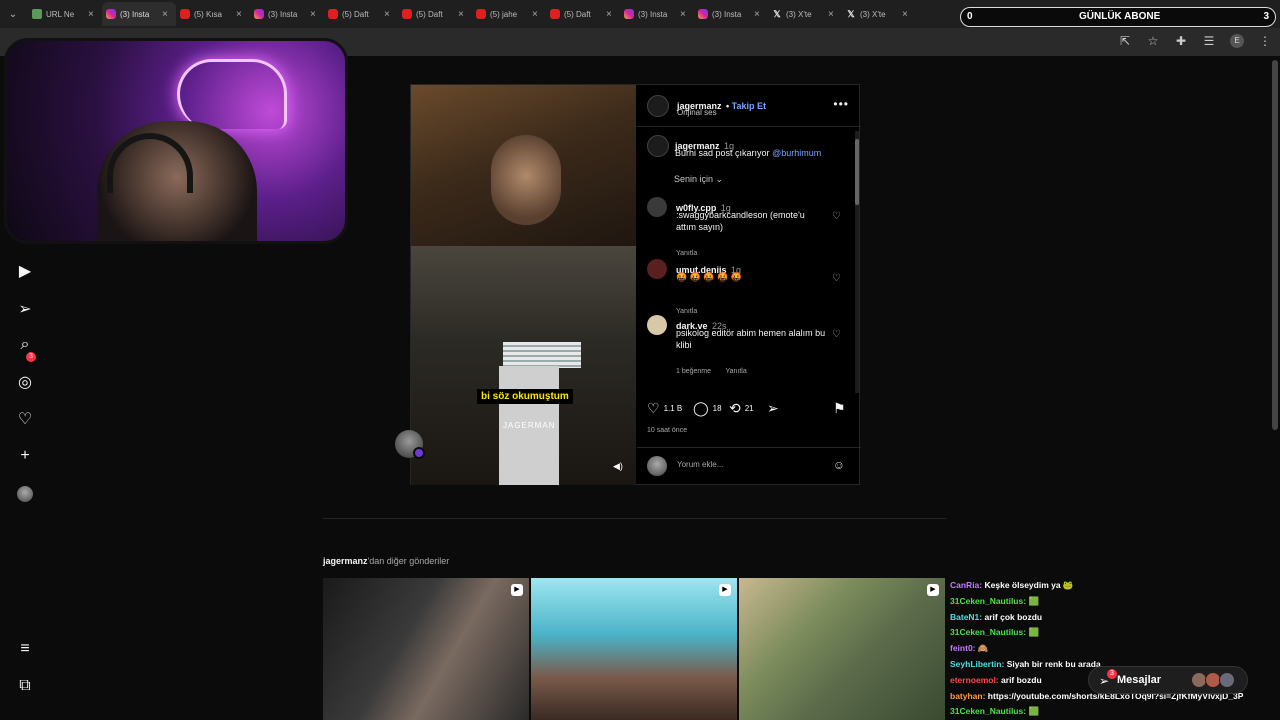 This screenshot has height=720, width=1280. What do you see at coordinates (749, 106) in the screenshot?
I see `follow-button: Takip Et` at bounding box center [749, 106].